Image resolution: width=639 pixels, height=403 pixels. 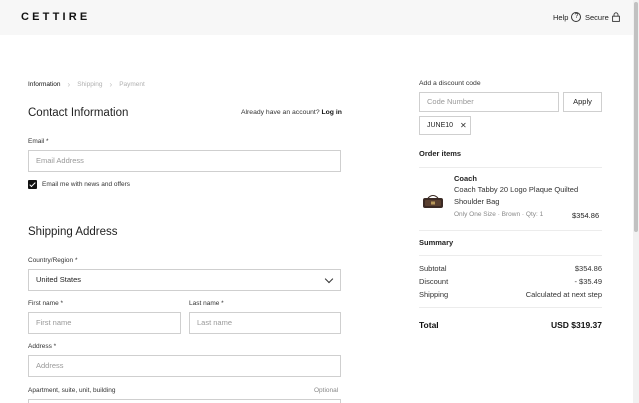 I want to click on shipping-row-label: Shipping, so click(x=434, y=294).